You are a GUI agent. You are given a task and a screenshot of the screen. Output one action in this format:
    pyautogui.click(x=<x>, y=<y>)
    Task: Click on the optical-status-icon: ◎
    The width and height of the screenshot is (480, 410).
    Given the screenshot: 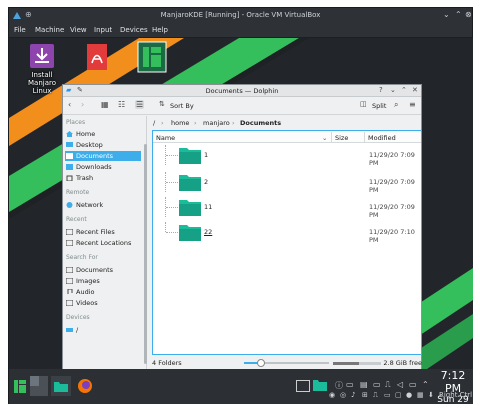 What is the action you would take?
    pyautogui.click(x=343, y=395)
    